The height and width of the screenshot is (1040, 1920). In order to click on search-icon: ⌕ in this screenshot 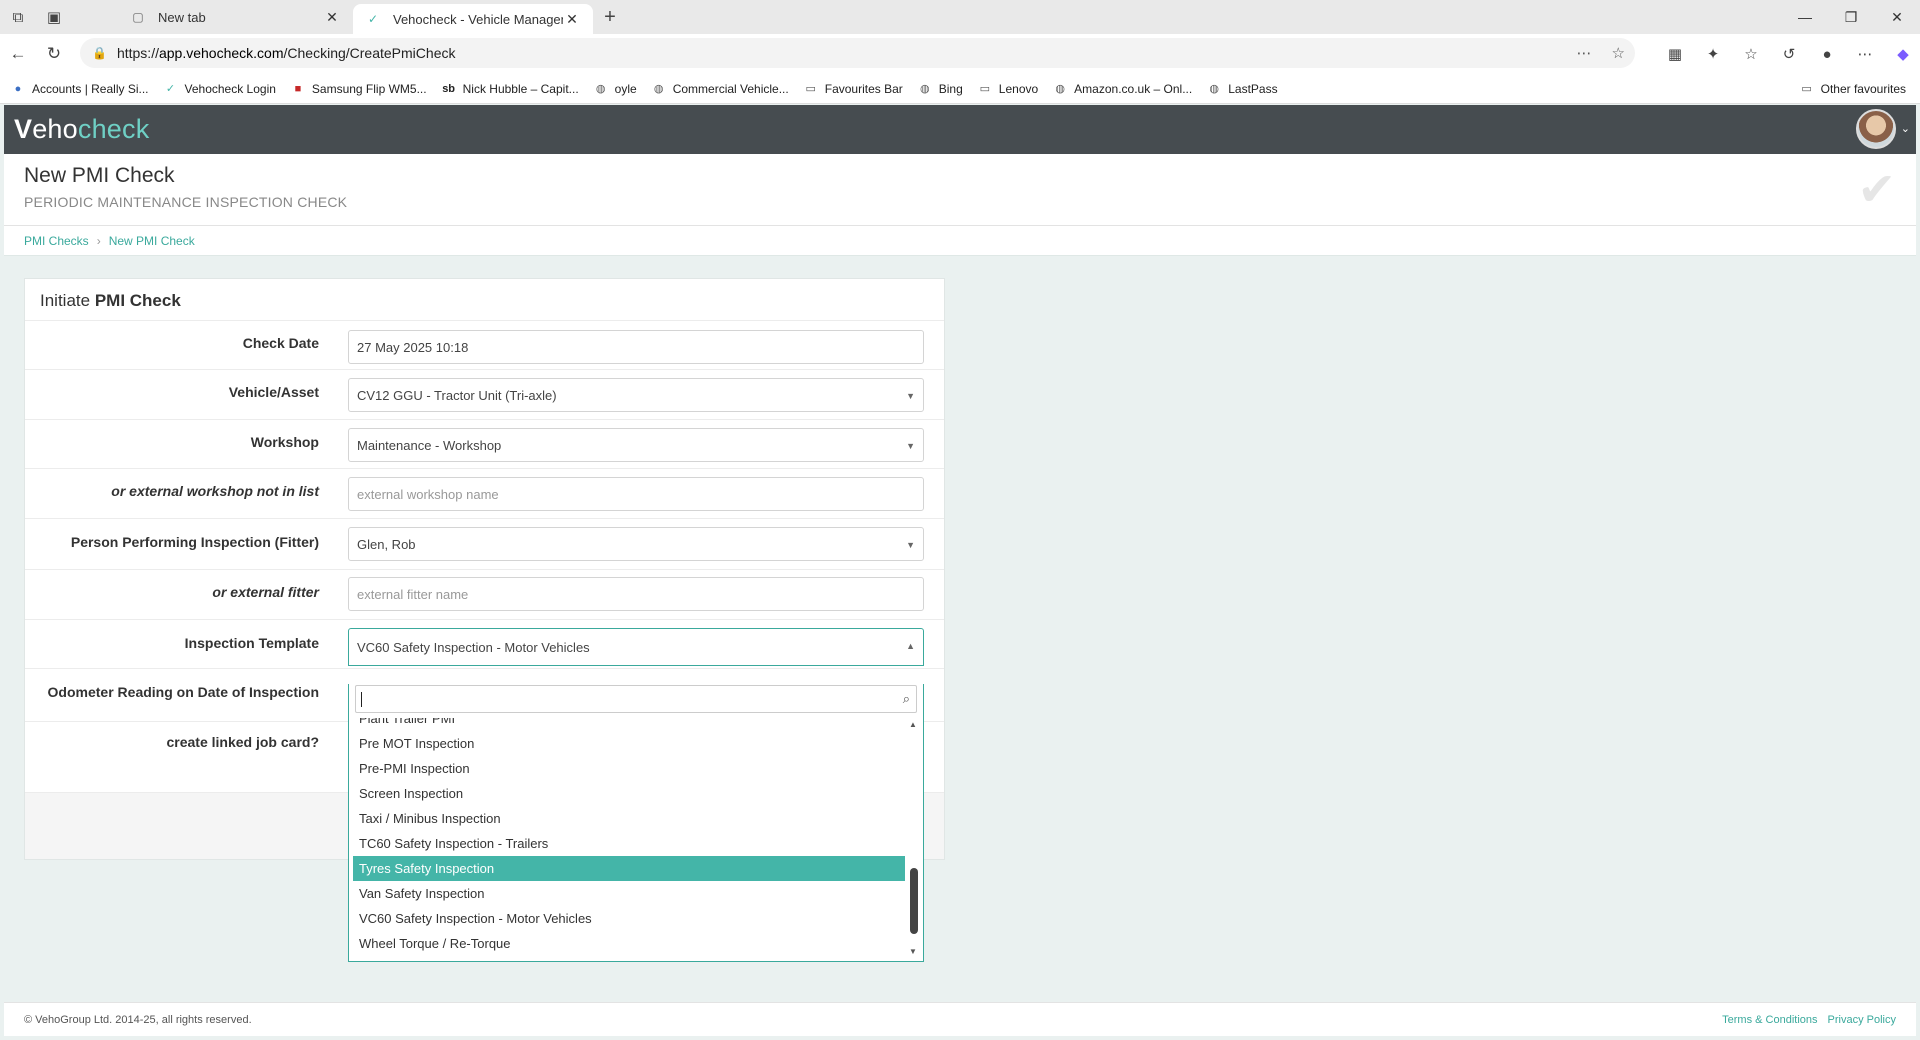, I will do `click(906, 698)`.